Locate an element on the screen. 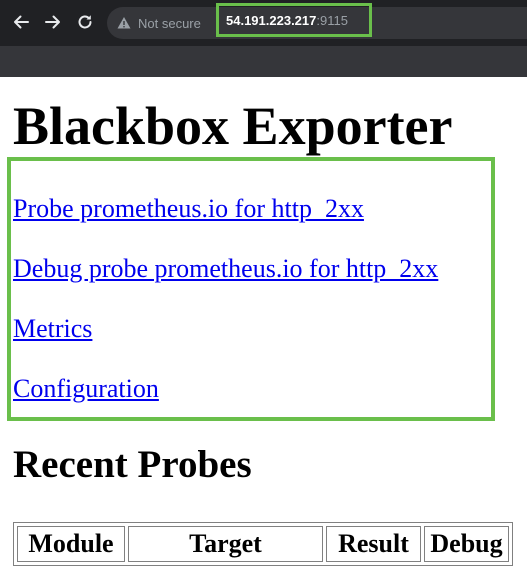 The height and width of the screenshot is (571, 527). browser-toolbar: Not secure 54.191.223.217:9115 is located at coordinates (263, 23).